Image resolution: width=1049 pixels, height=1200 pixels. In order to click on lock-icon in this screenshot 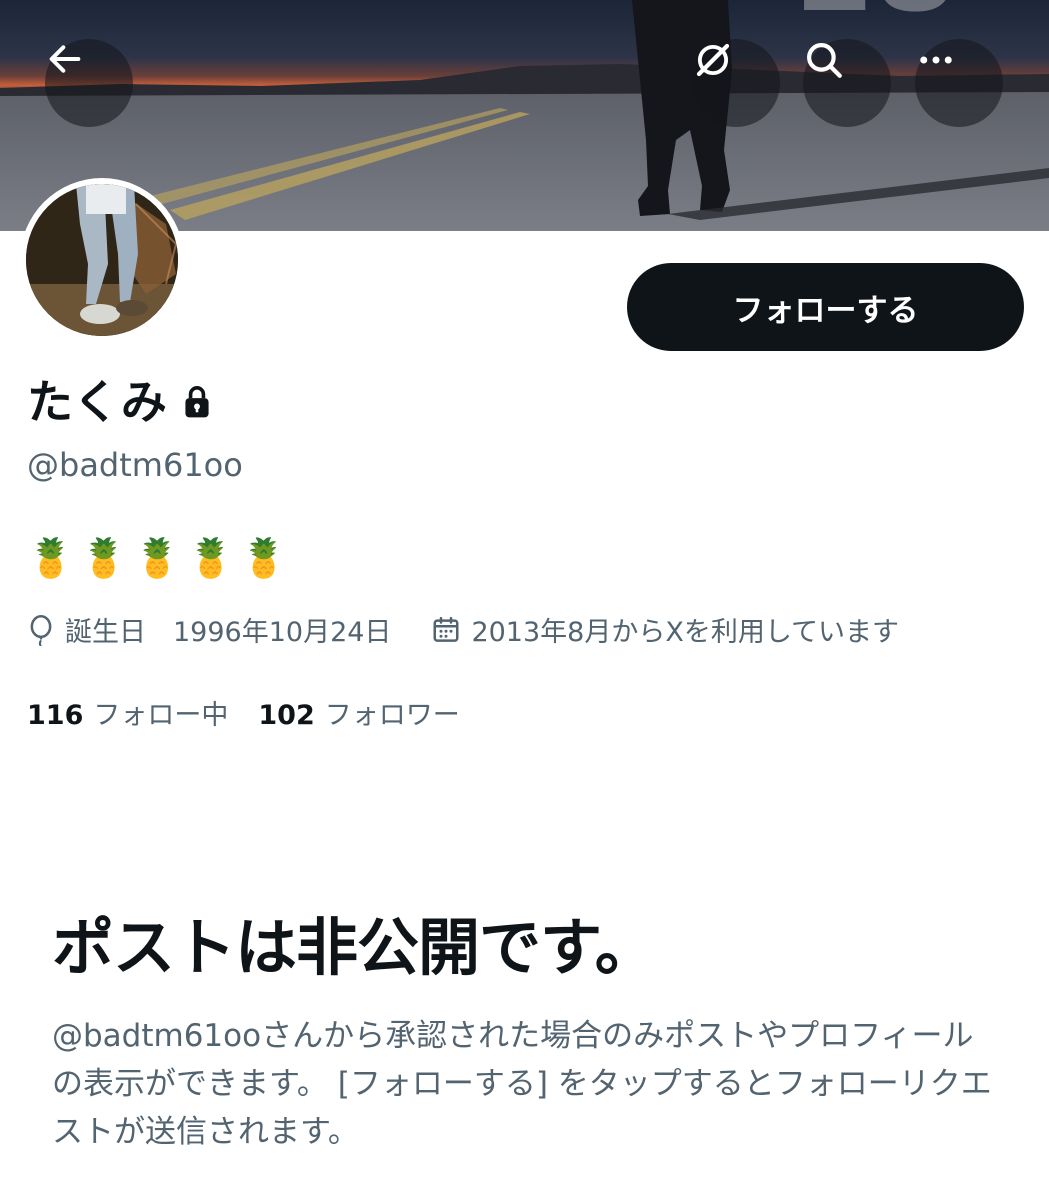, I will do `click(197, 402)`.